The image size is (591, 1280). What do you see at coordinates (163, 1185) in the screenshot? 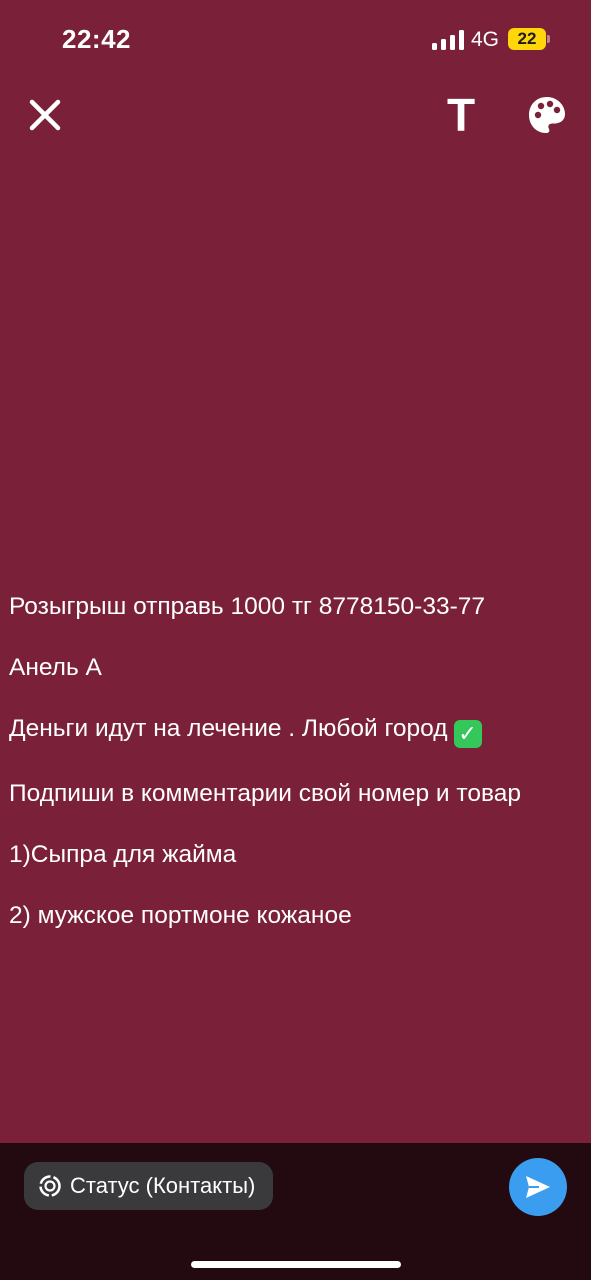
I see `audience-label: Статус (Контакты)` at bounding box center [163, 1185].